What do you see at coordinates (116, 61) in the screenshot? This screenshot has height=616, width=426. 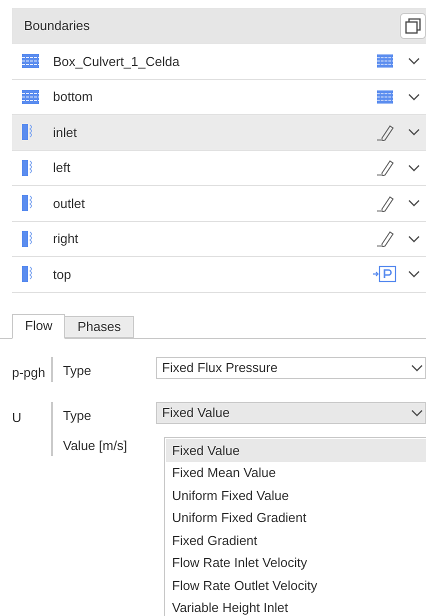 I see `boundary-name: Box_Culvert_1_Celda` at bounding box center [116, 61].